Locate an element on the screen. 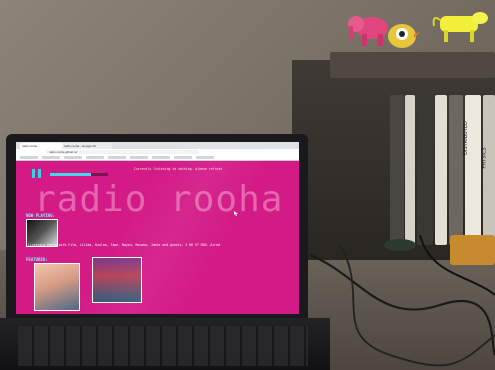 The image size is (495, 370). now-playing-label: NOW PLAYING: is located at coordinates (40, 215).